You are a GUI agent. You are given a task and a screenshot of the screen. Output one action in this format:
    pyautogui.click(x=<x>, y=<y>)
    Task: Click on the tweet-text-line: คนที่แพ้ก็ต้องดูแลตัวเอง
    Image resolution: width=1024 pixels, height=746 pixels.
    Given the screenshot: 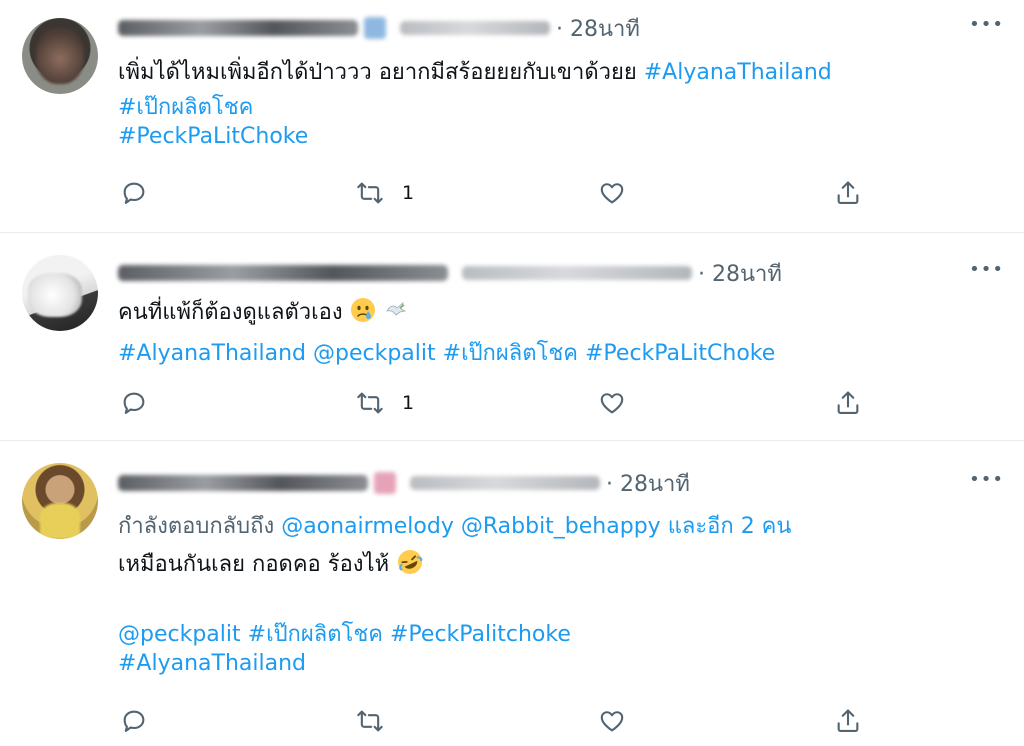 What is the action you would take?
    pyautogui.click(x=263, y=311)
    